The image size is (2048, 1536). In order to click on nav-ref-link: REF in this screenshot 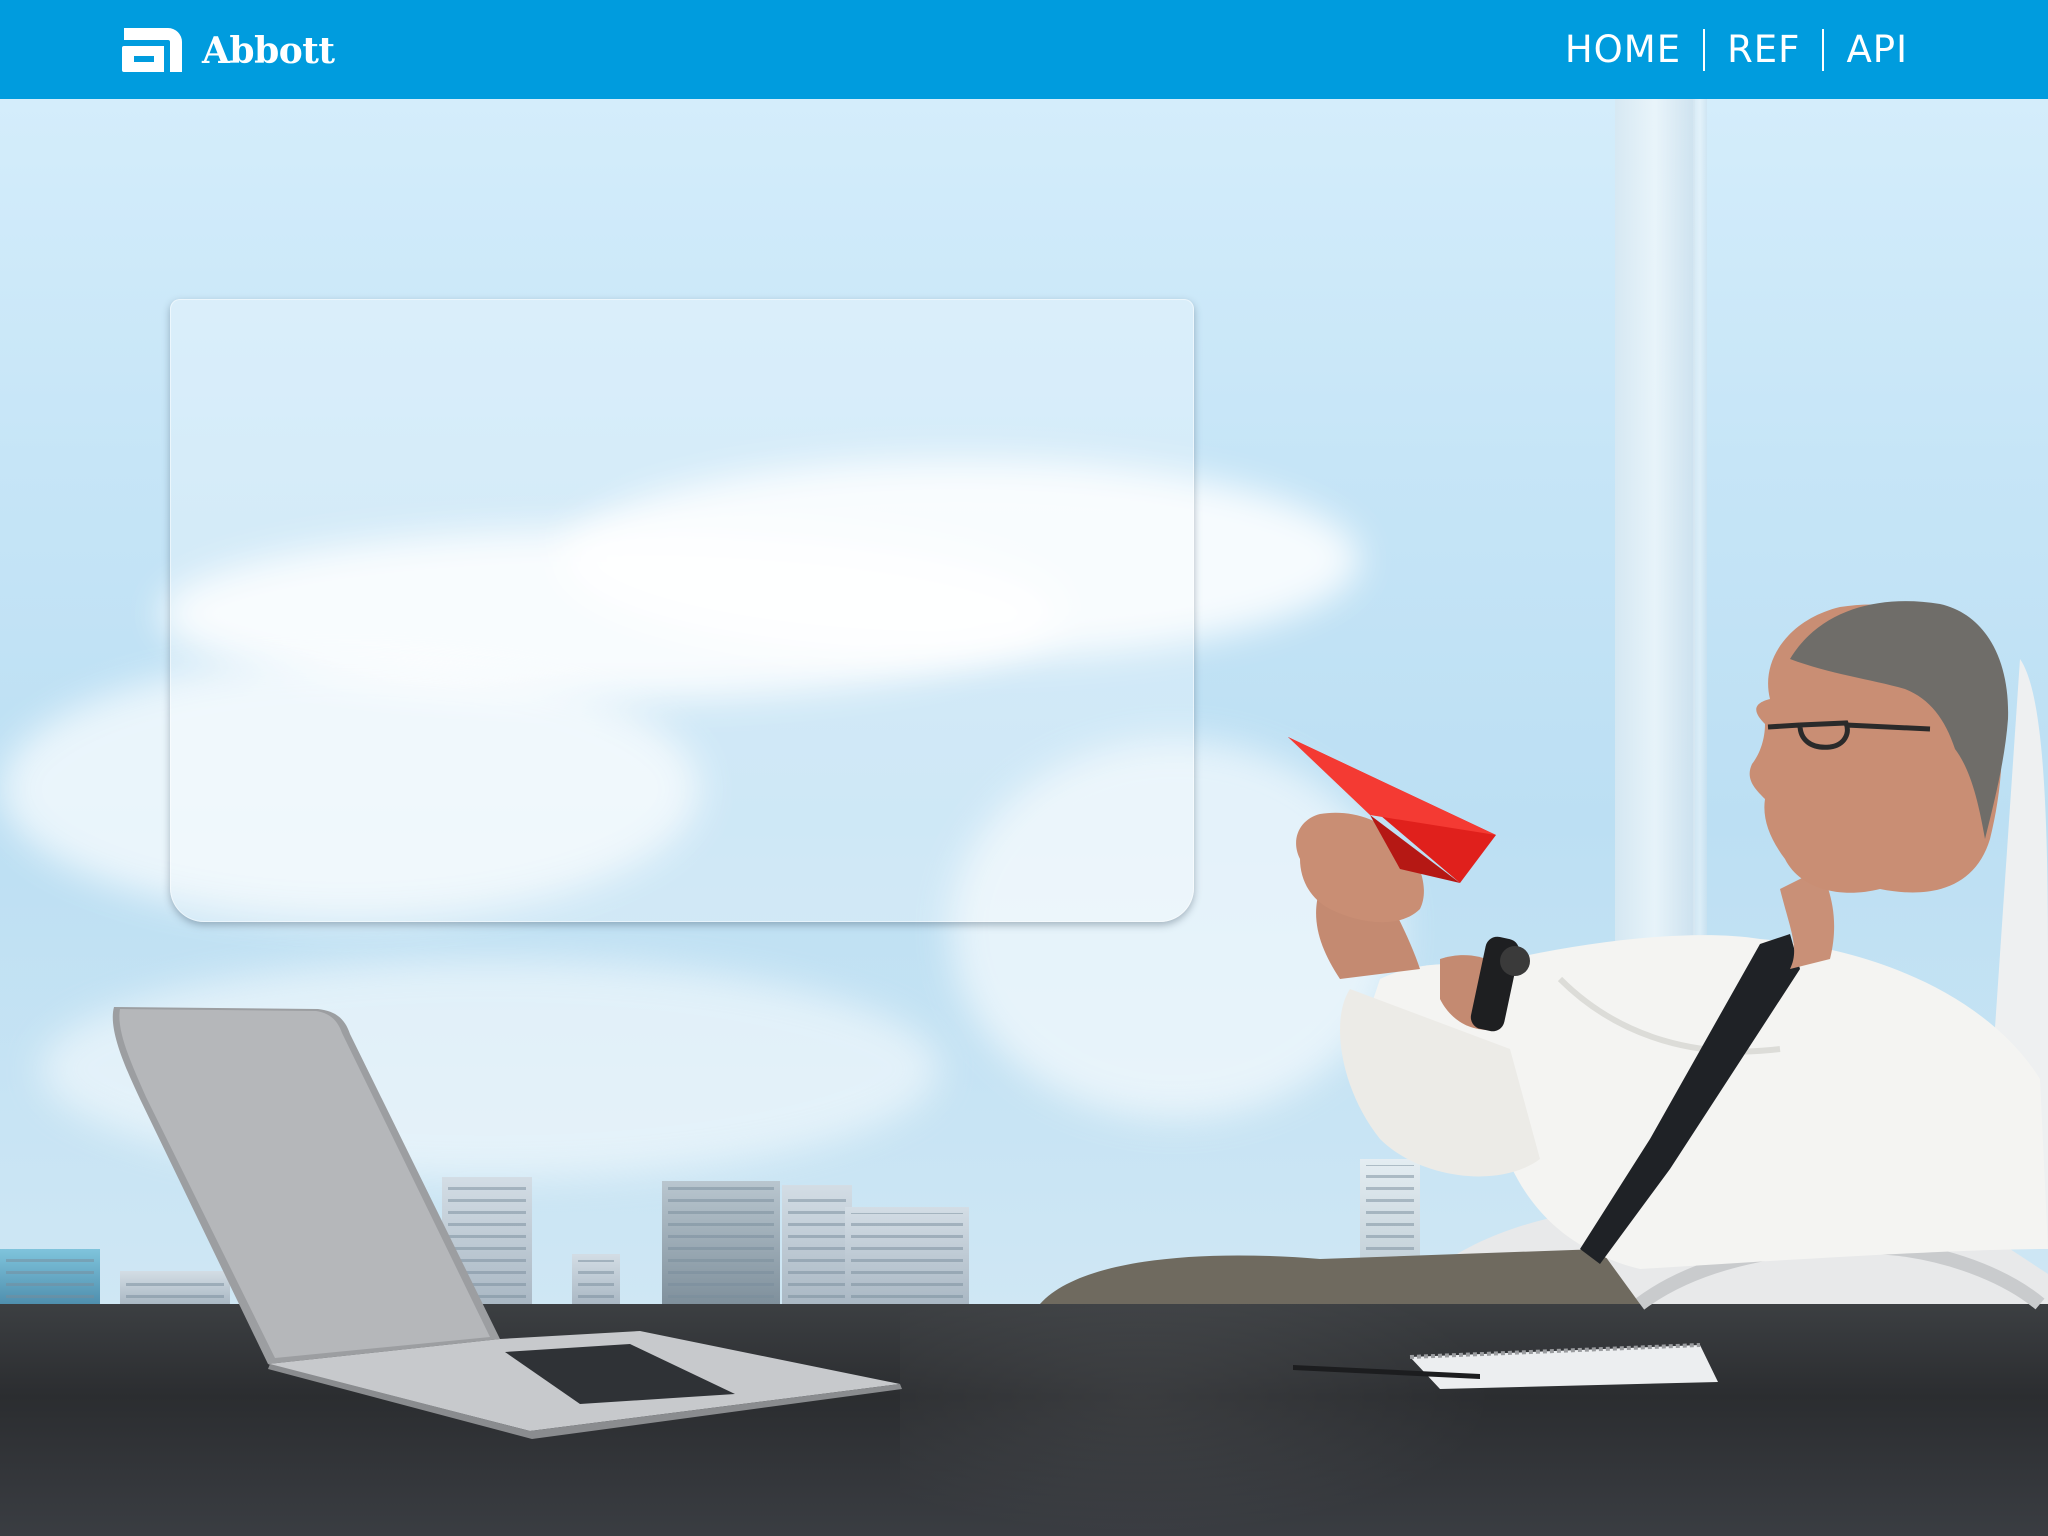, I will do `click(1763, 49)`.